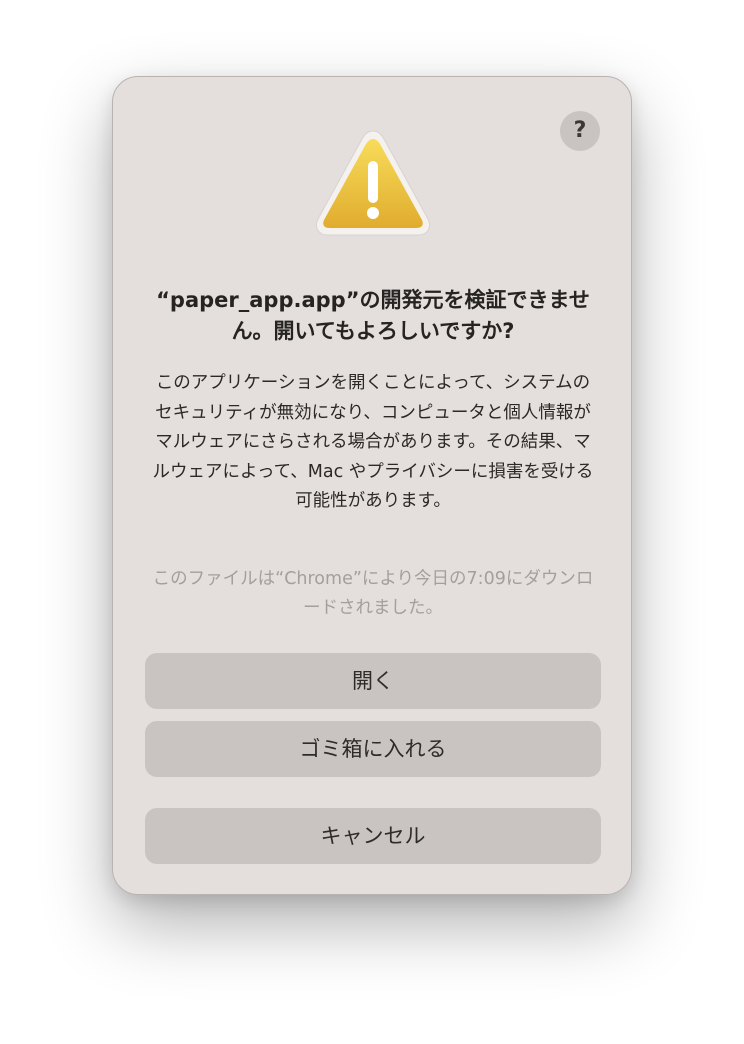  What do you see at coordinates (373, 315) in the screenshot?
I see `dialog-title: “paper_app.app”の開発元を検証できません。開いてもよろしいですか?` at bounding box center [373, 315].